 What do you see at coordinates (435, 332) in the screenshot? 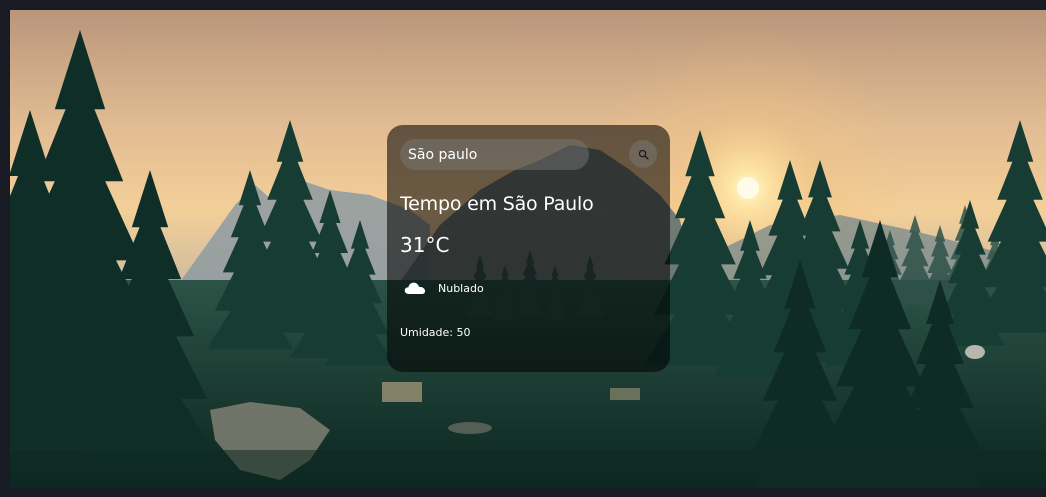
I see `humidity: Umidade: 50` at bounding box center [435, 332].